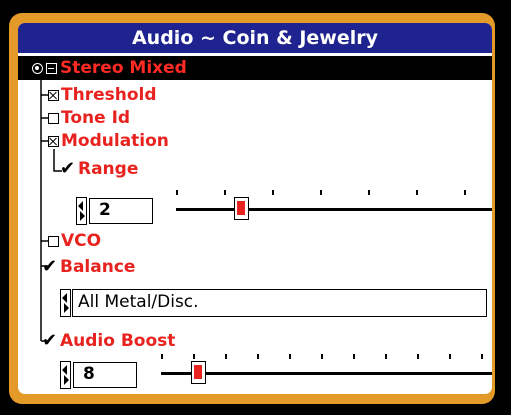 The image size is (511, 415). What do you see at coordinates (326, 373) in the screenshot?
I see `audio-boost-slider-track` at bounding box center [326, 373].